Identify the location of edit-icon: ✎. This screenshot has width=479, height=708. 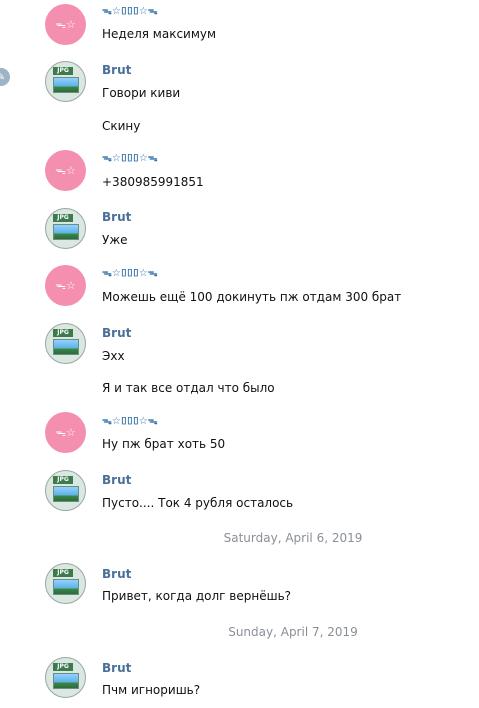
(5, 77).